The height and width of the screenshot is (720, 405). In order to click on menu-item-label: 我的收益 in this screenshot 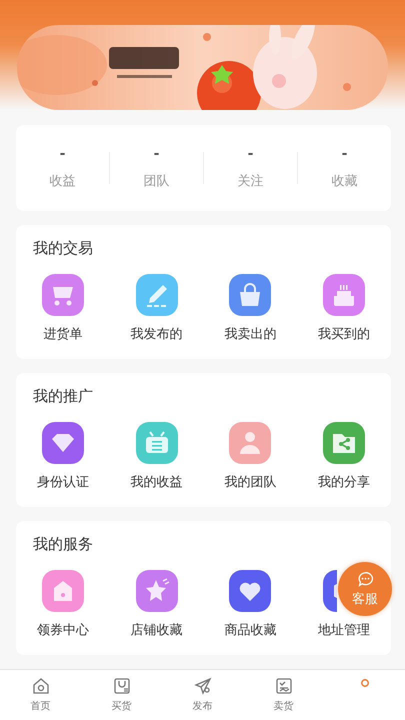, I will do `click(156, 482)`.